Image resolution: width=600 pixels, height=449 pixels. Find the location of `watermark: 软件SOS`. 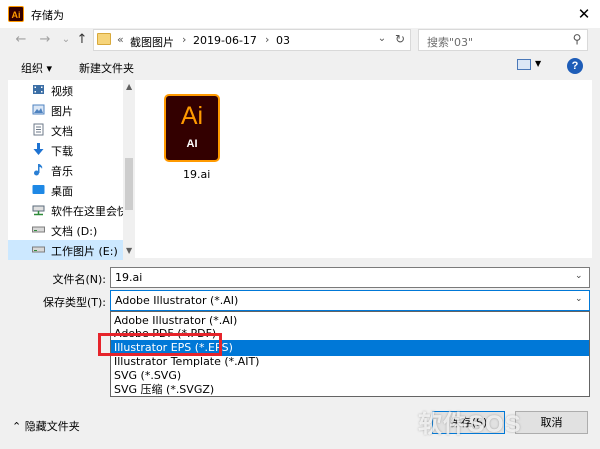

watermark: 软件SOS is located at coordinates (470, 424).